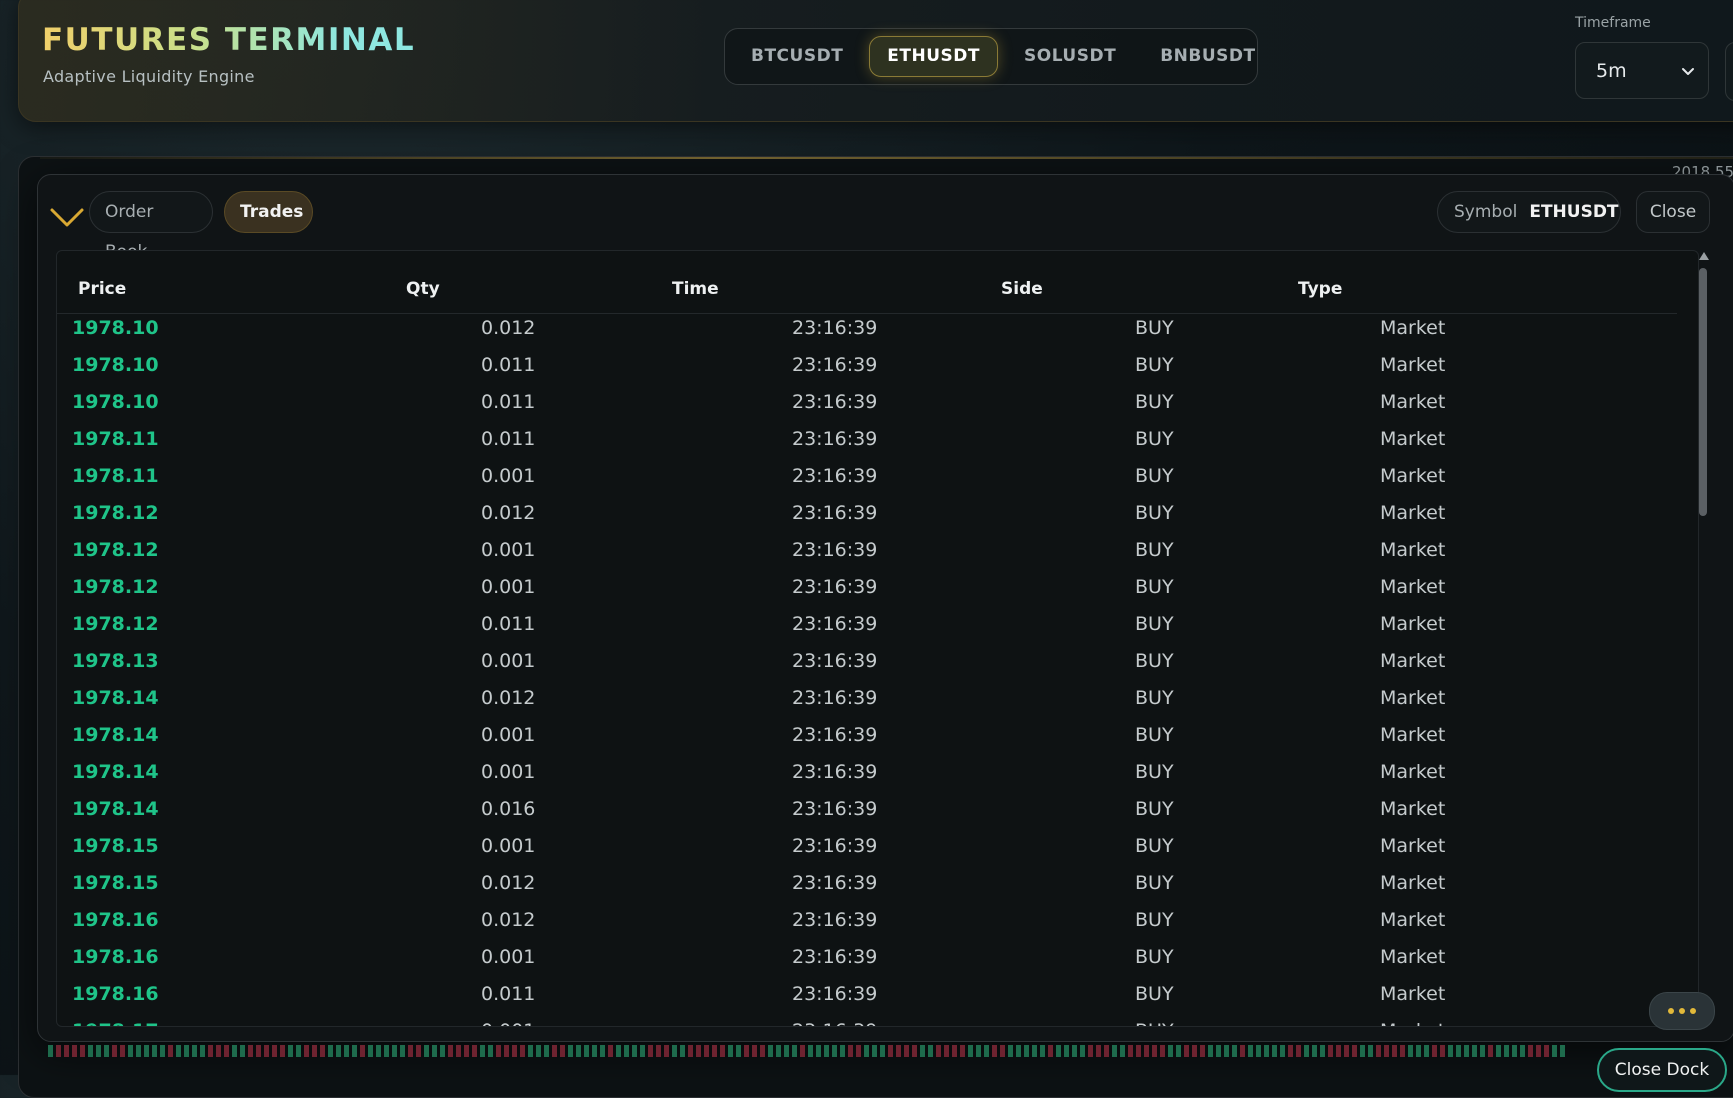 This screenshot has height=1098, width=1733. What do you see at coordinates (867, 886) in the screenshot?
I see `table-row: 1978.15 0.012 23:16:39 BUY Market` at bounding box center [867, 886].